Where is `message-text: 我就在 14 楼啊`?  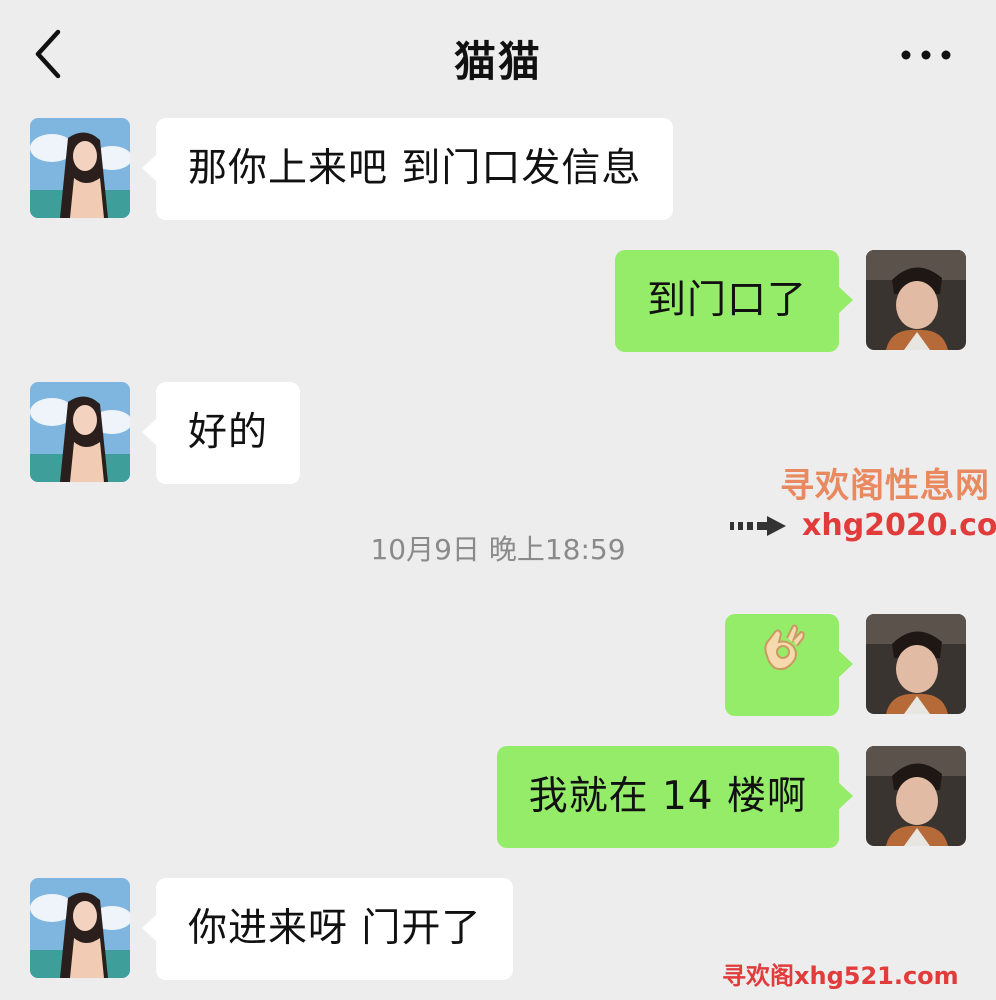
message-text: 我就在 14 楼啊 is located at coordinates (667, 796).